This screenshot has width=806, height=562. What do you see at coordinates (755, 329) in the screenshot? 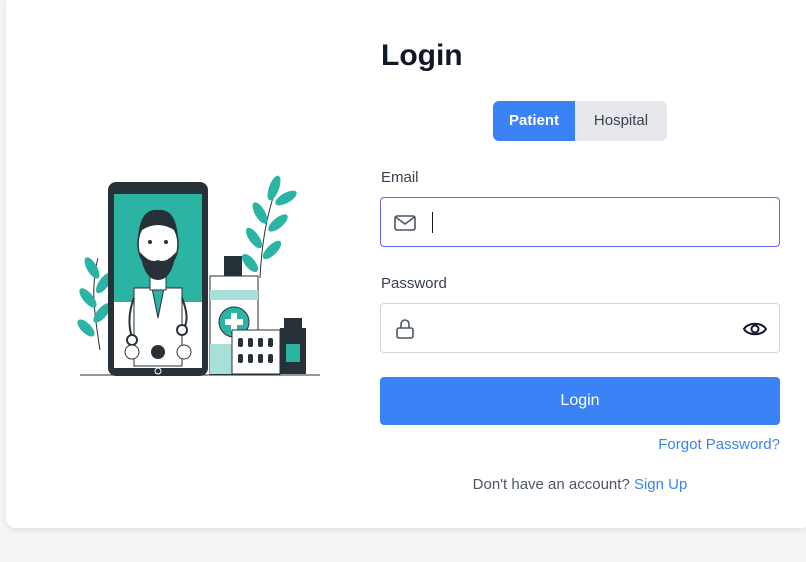
I see `eye-icon` at bounding box center [755, 329].